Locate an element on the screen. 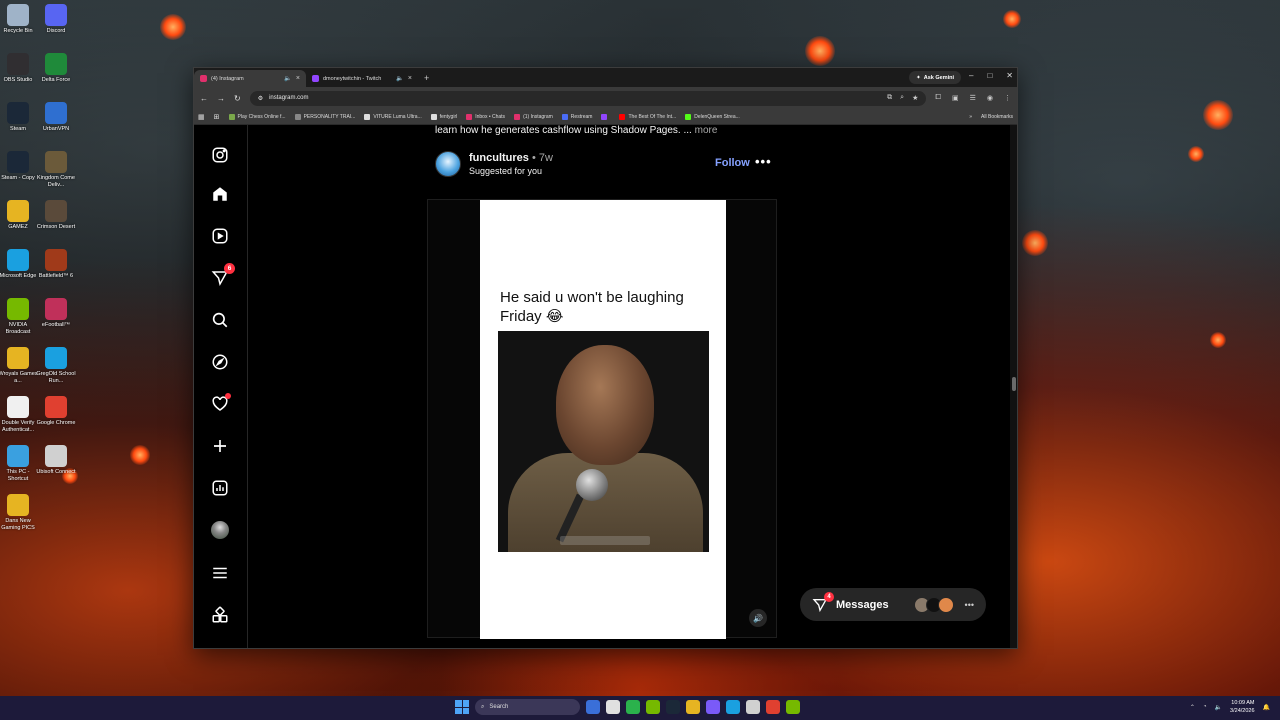 This screenshot has height=720, width=1280. more-options-icon: ••• is located at coordinates (763, 161).